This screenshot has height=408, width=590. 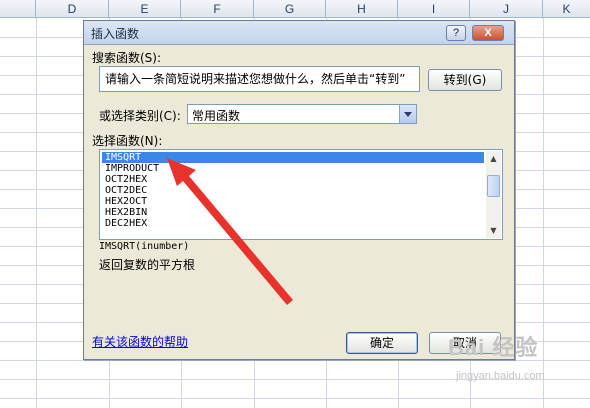 I want to click on search-input: 请输入一条简短说明来描述您想做什么，然后单击“转到”, so click(x=259, y=79).